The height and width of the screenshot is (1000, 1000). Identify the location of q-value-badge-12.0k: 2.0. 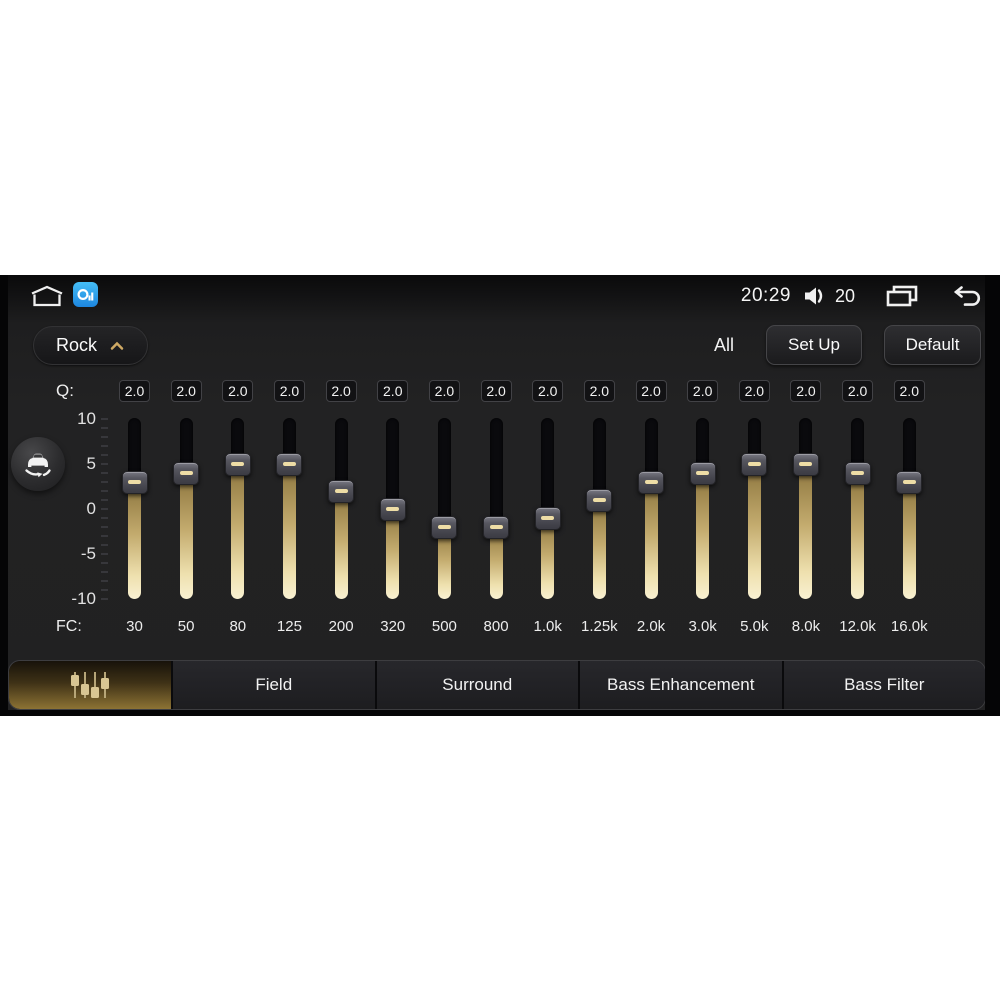
(858, 391).